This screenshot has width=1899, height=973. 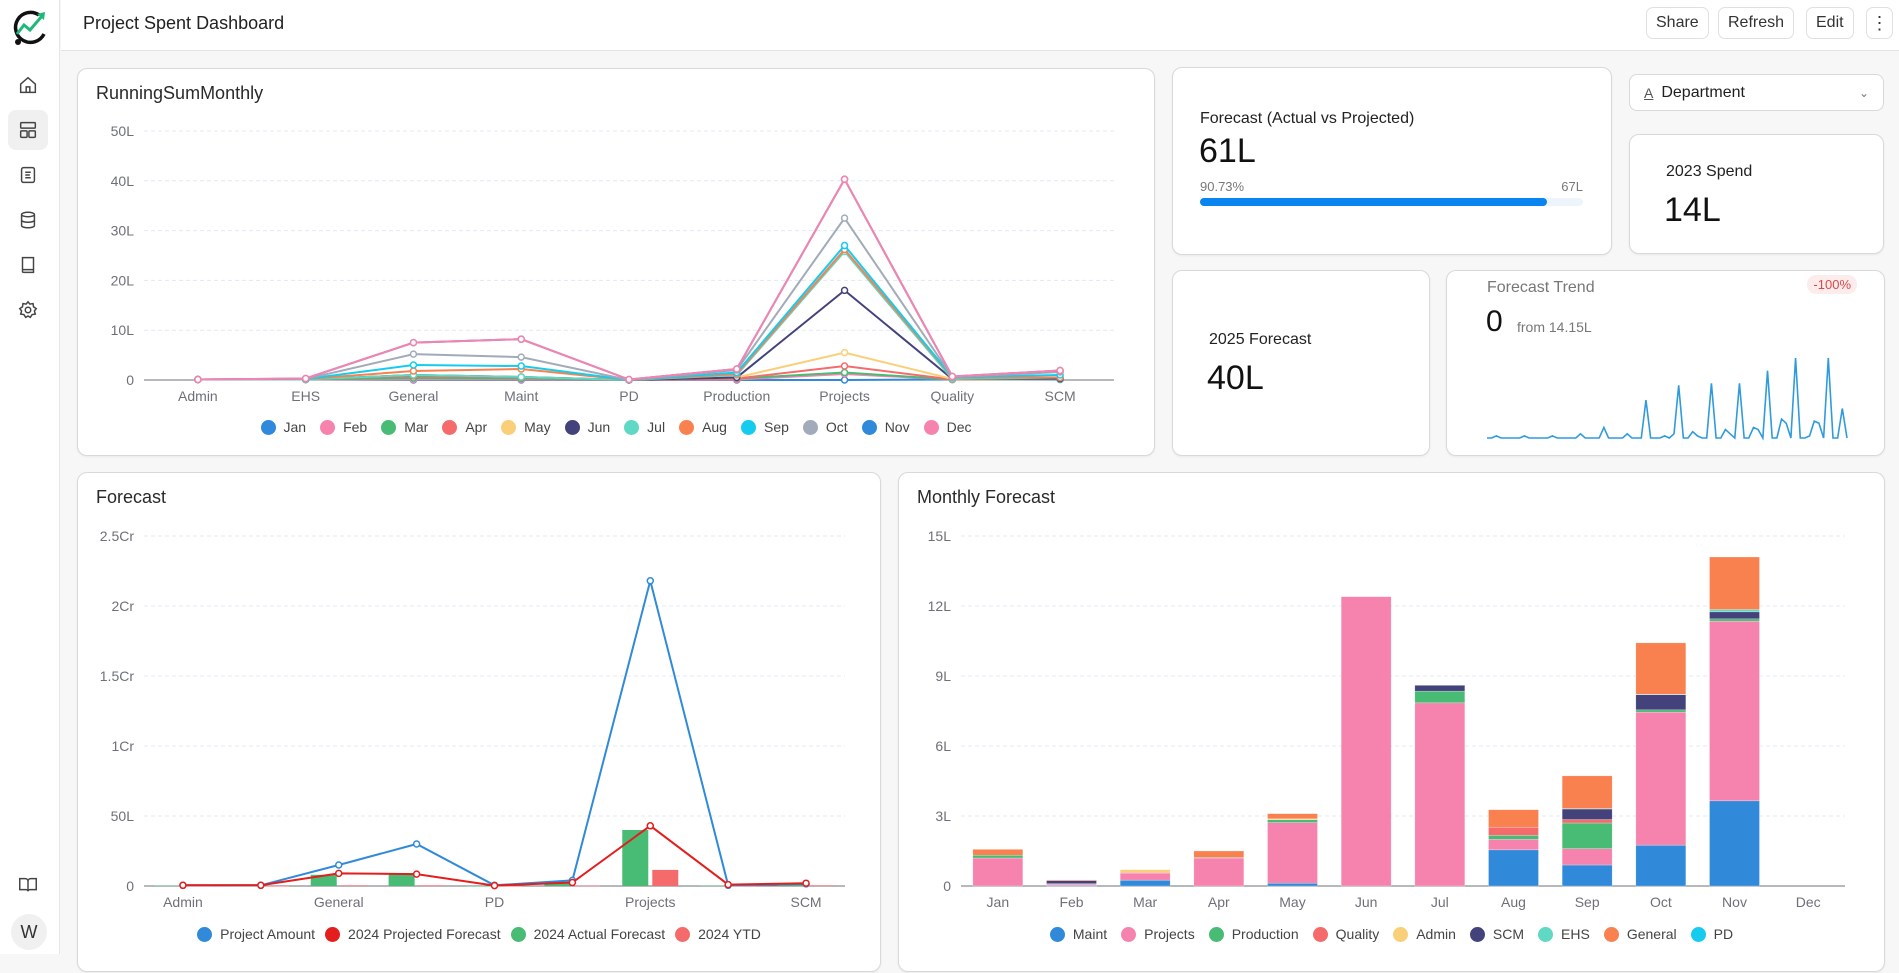 I want to click on x-tick-label: Jul, so click(x=1440, y=902).